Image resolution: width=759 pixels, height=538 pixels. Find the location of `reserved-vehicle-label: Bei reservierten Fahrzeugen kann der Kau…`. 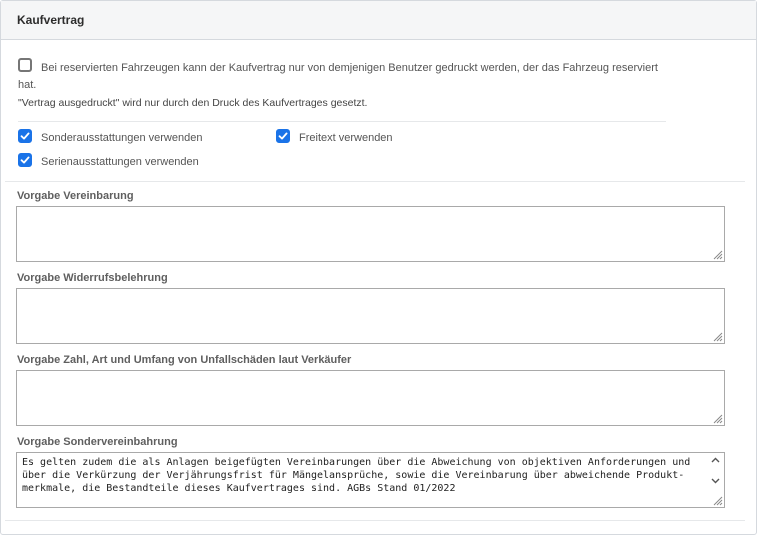

reserved-vehicle-label: Bei reservierten Fahrzeugen kann der Kau… is located at coordinates (349, 68).